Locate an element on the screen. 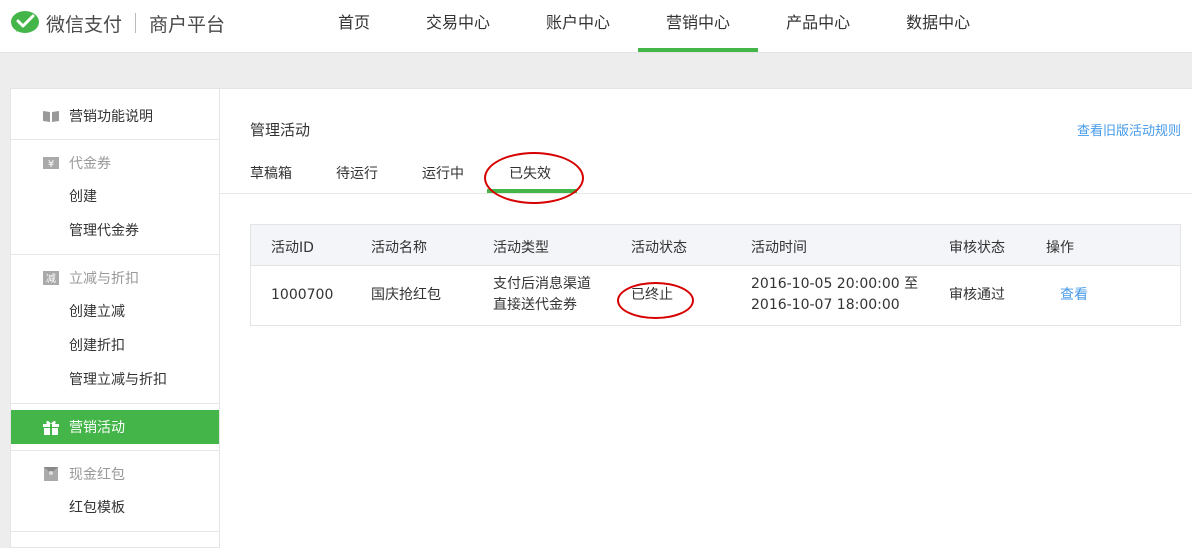 This screenshot has width=1192, height=548. sidebar-item-create-coupon: 创建 is located at coordinates (115, 197).